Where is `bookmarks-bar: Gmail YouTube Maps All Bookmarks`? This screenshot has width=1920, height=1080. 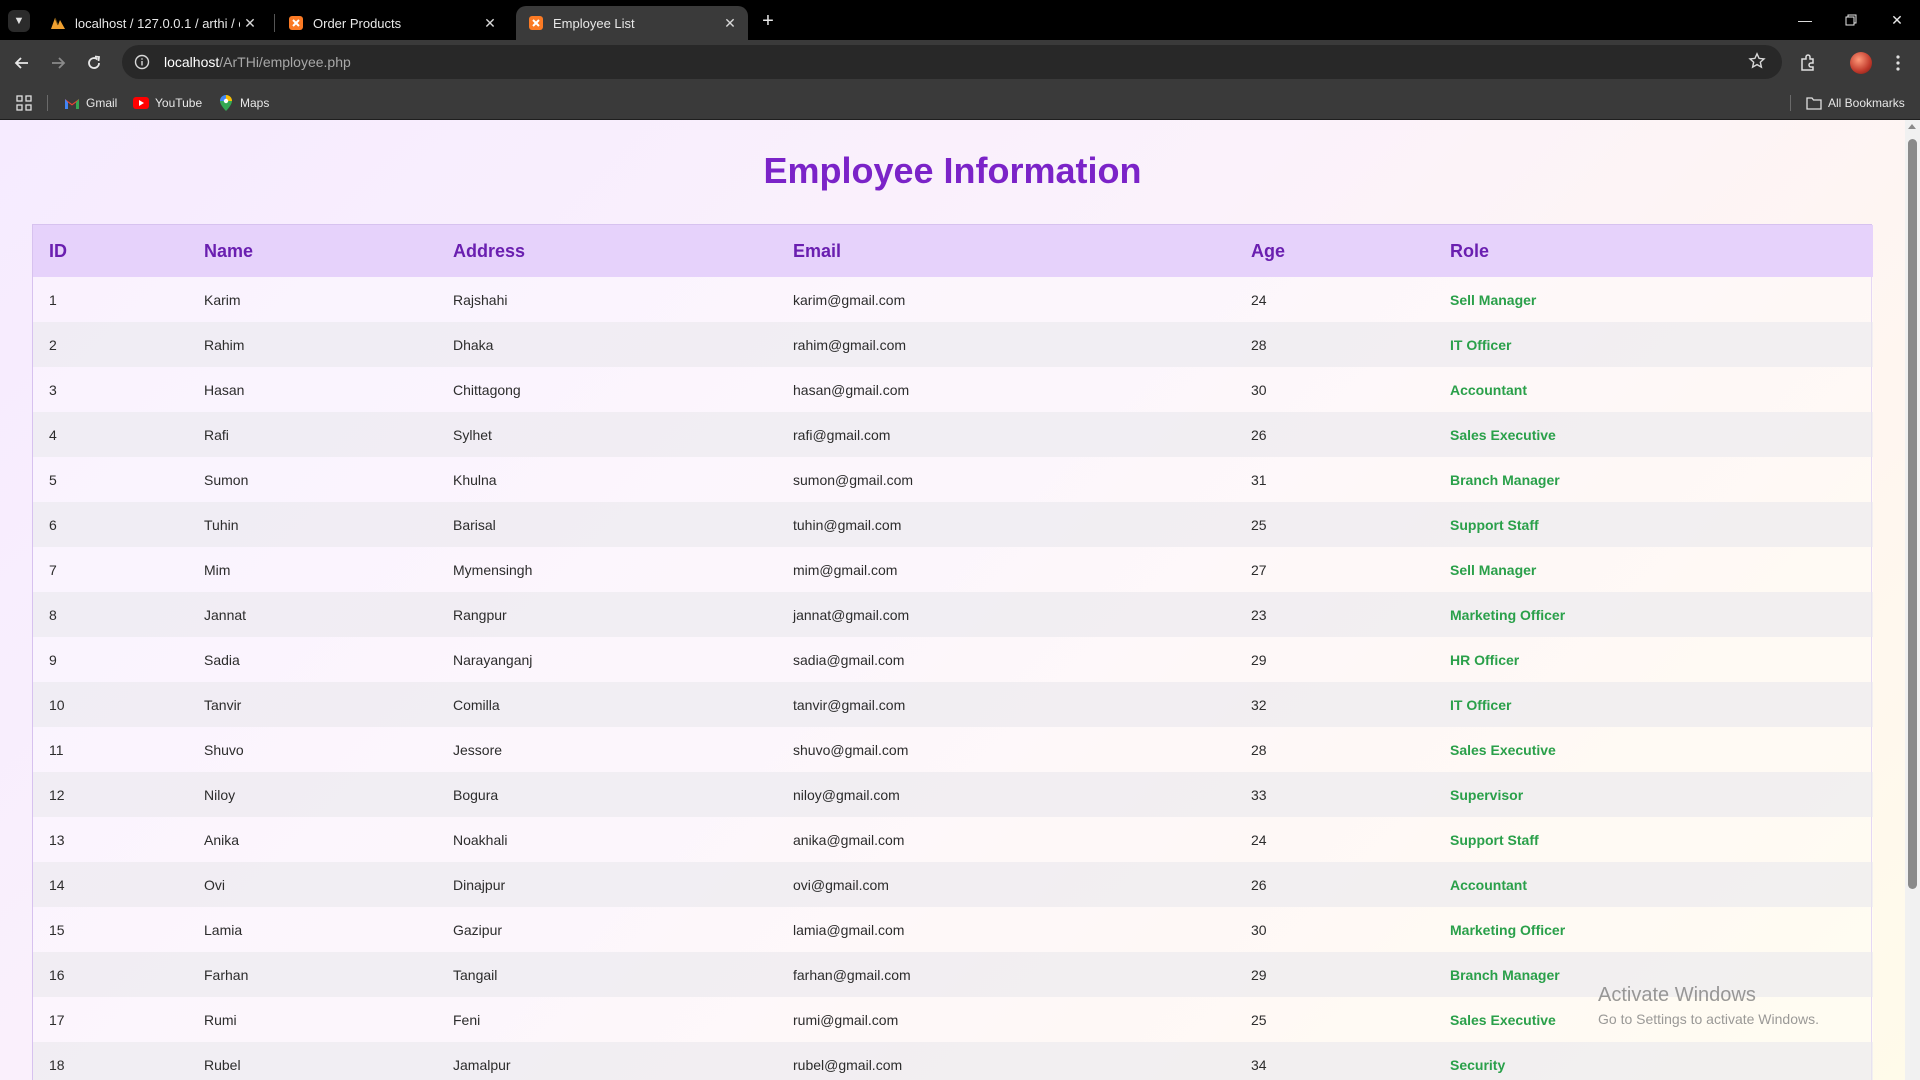 bookmarks-bar: Gmail YouTube Maps All Bookmarks is located at coordinates (960, 102).